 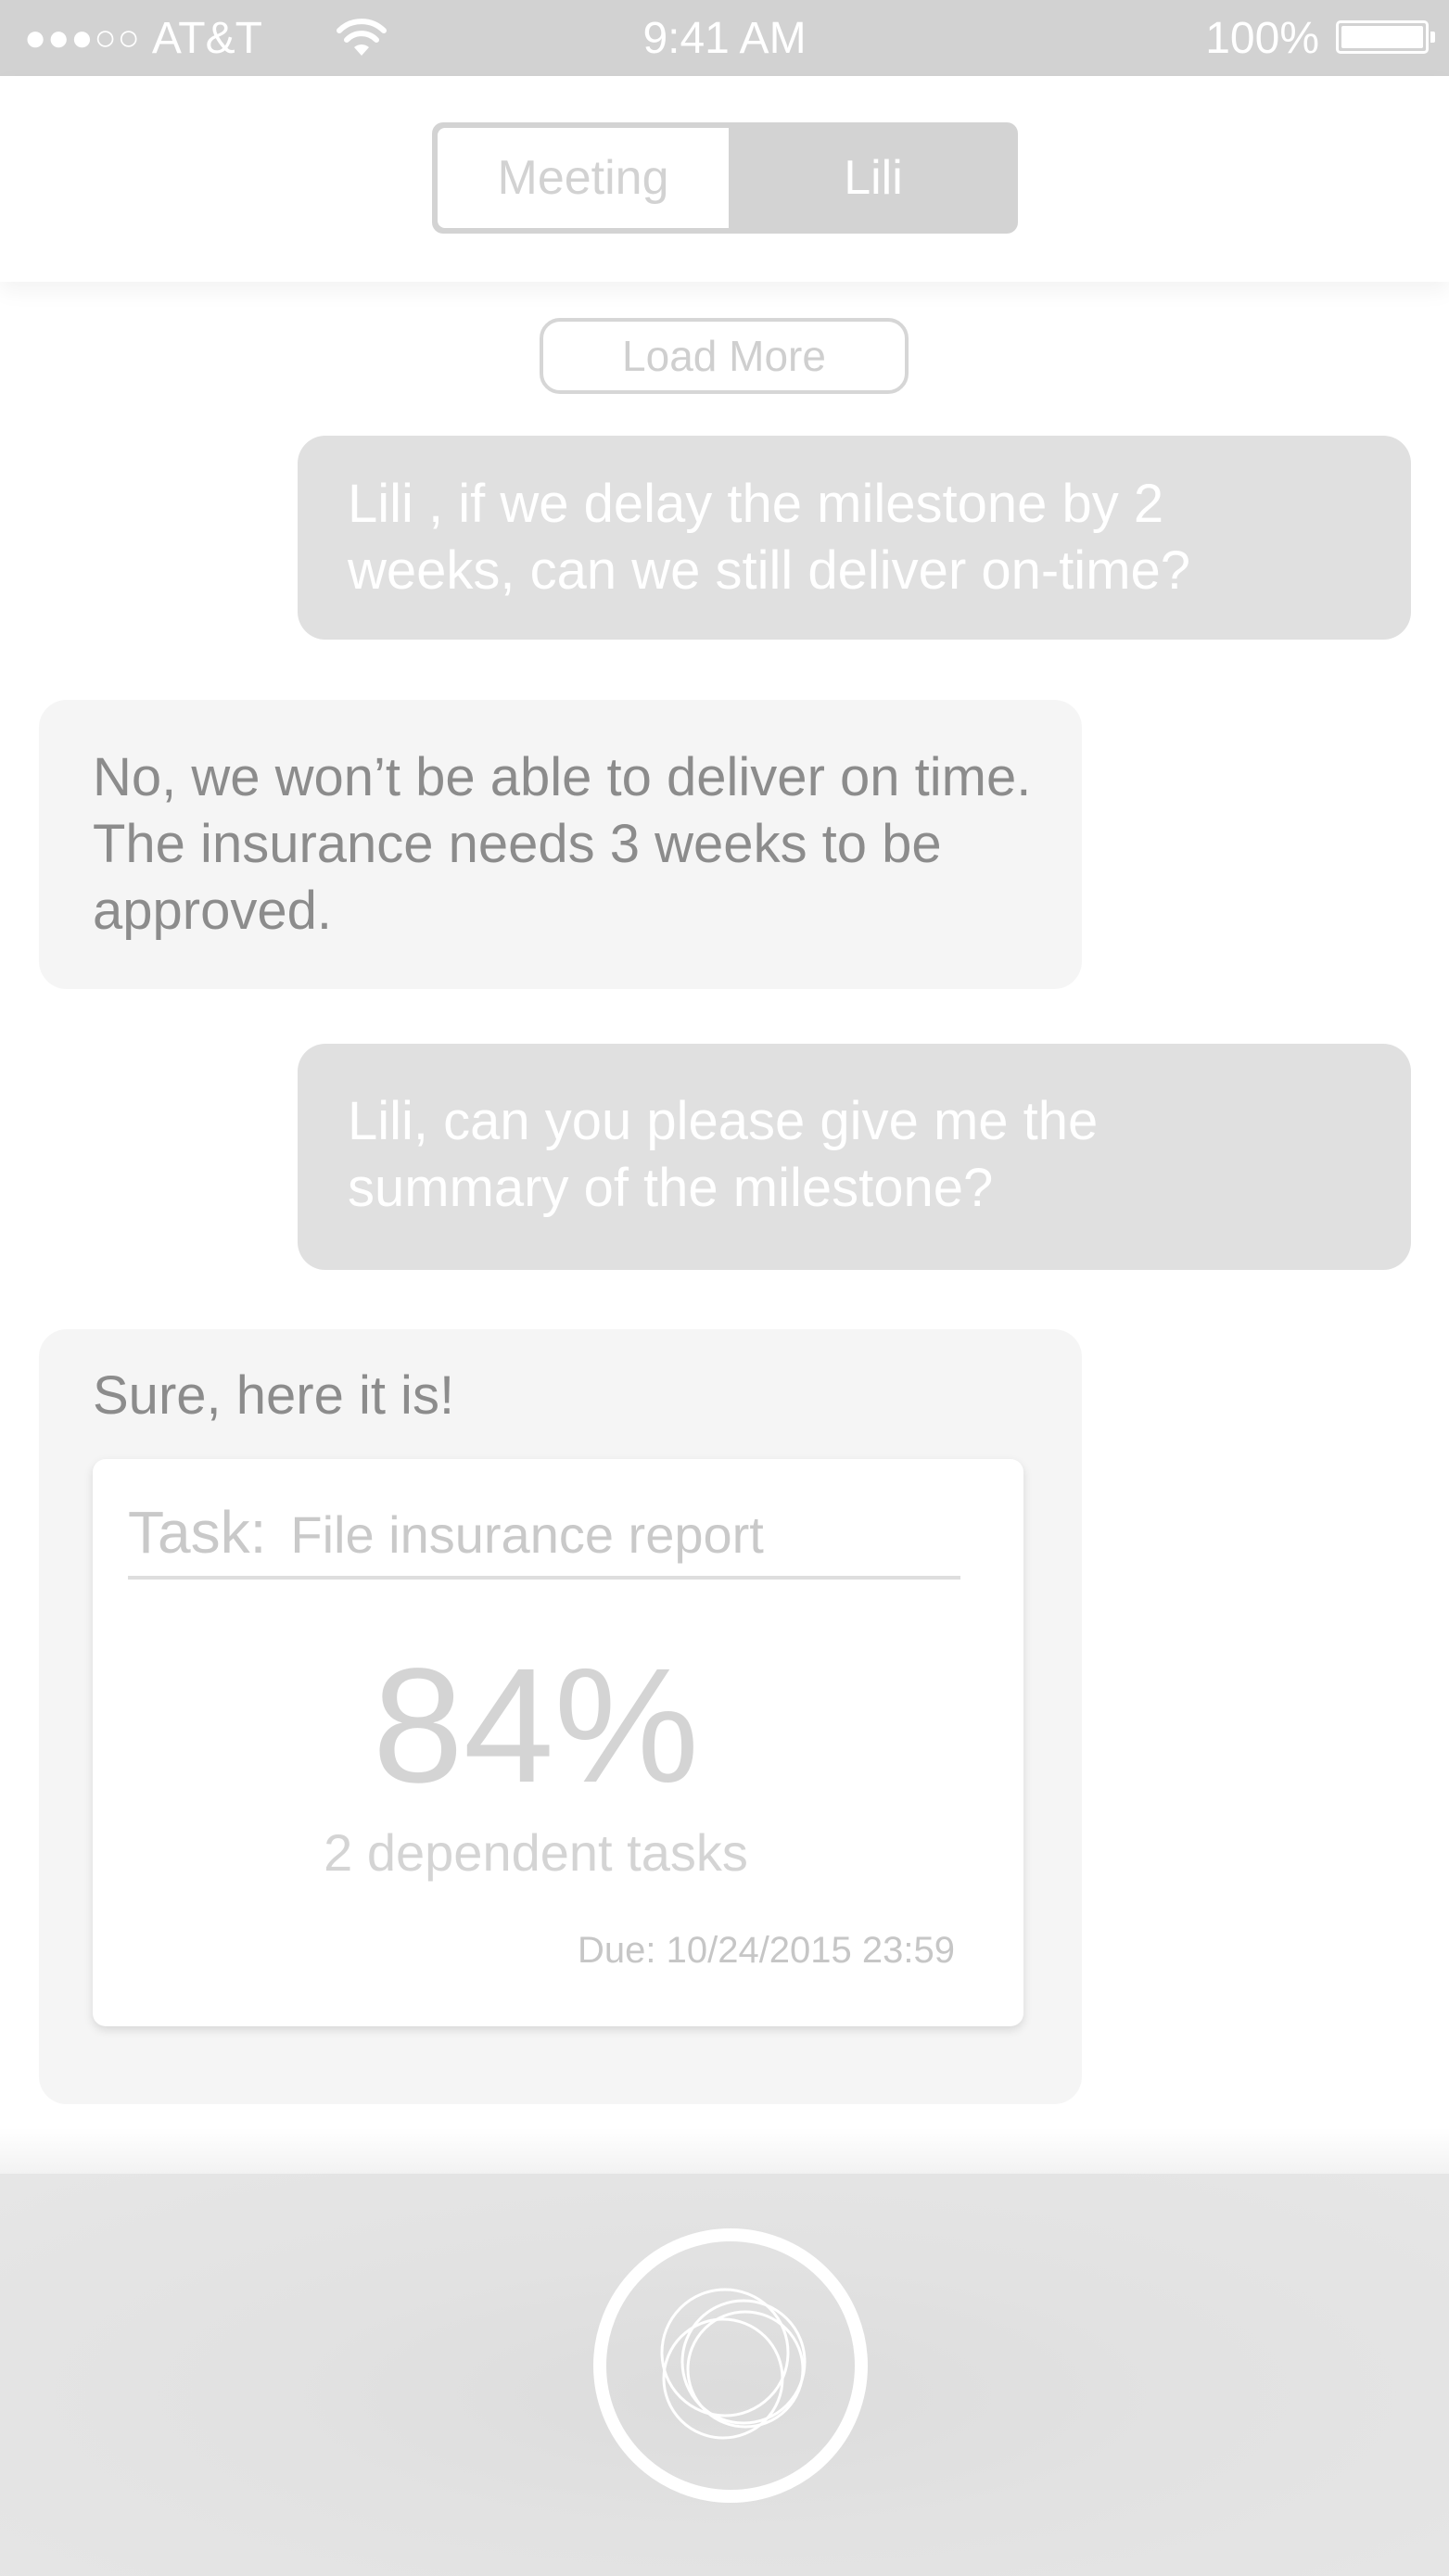 What do you see at coordinates (724, 2151) in the screenshot?
I see `bottom-fade` at bounding box center [724, 2151].